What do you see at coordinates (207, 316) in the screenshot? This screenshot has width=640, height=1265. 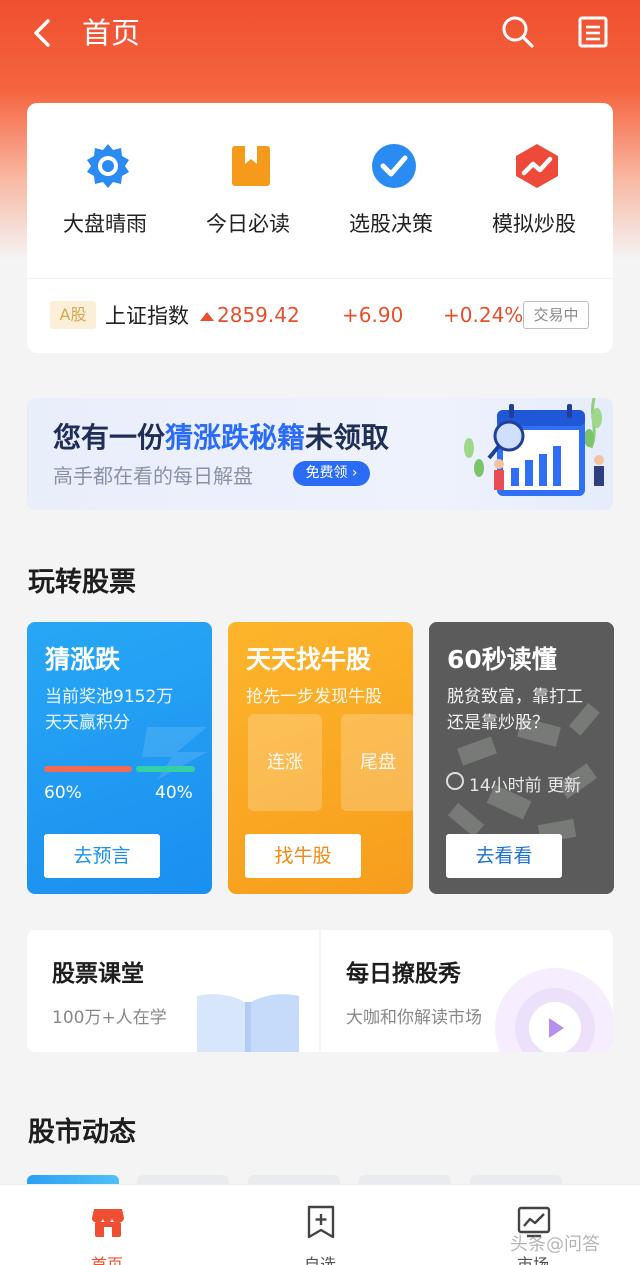 I see `up-arrow-icon` at bounding box center [207, 316].